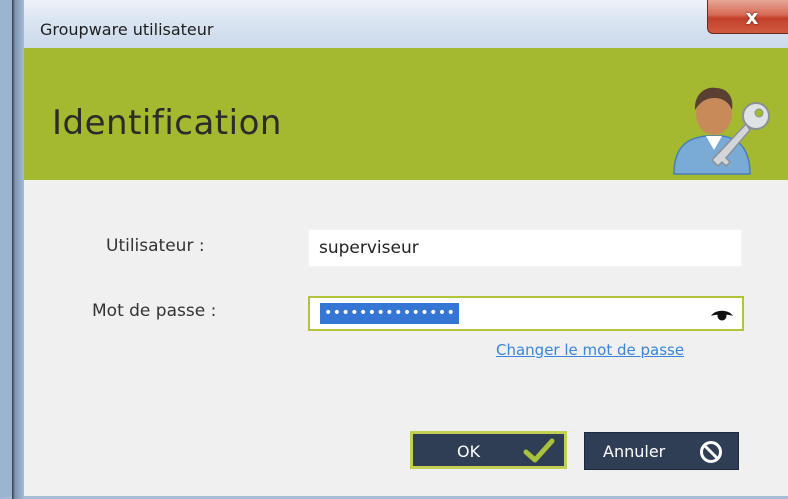 The image size is (788, 499). What do you see at coordinates (525, 248) in the screenshot?
I see `user-field: superviseur` at bounding box center [525, 248].